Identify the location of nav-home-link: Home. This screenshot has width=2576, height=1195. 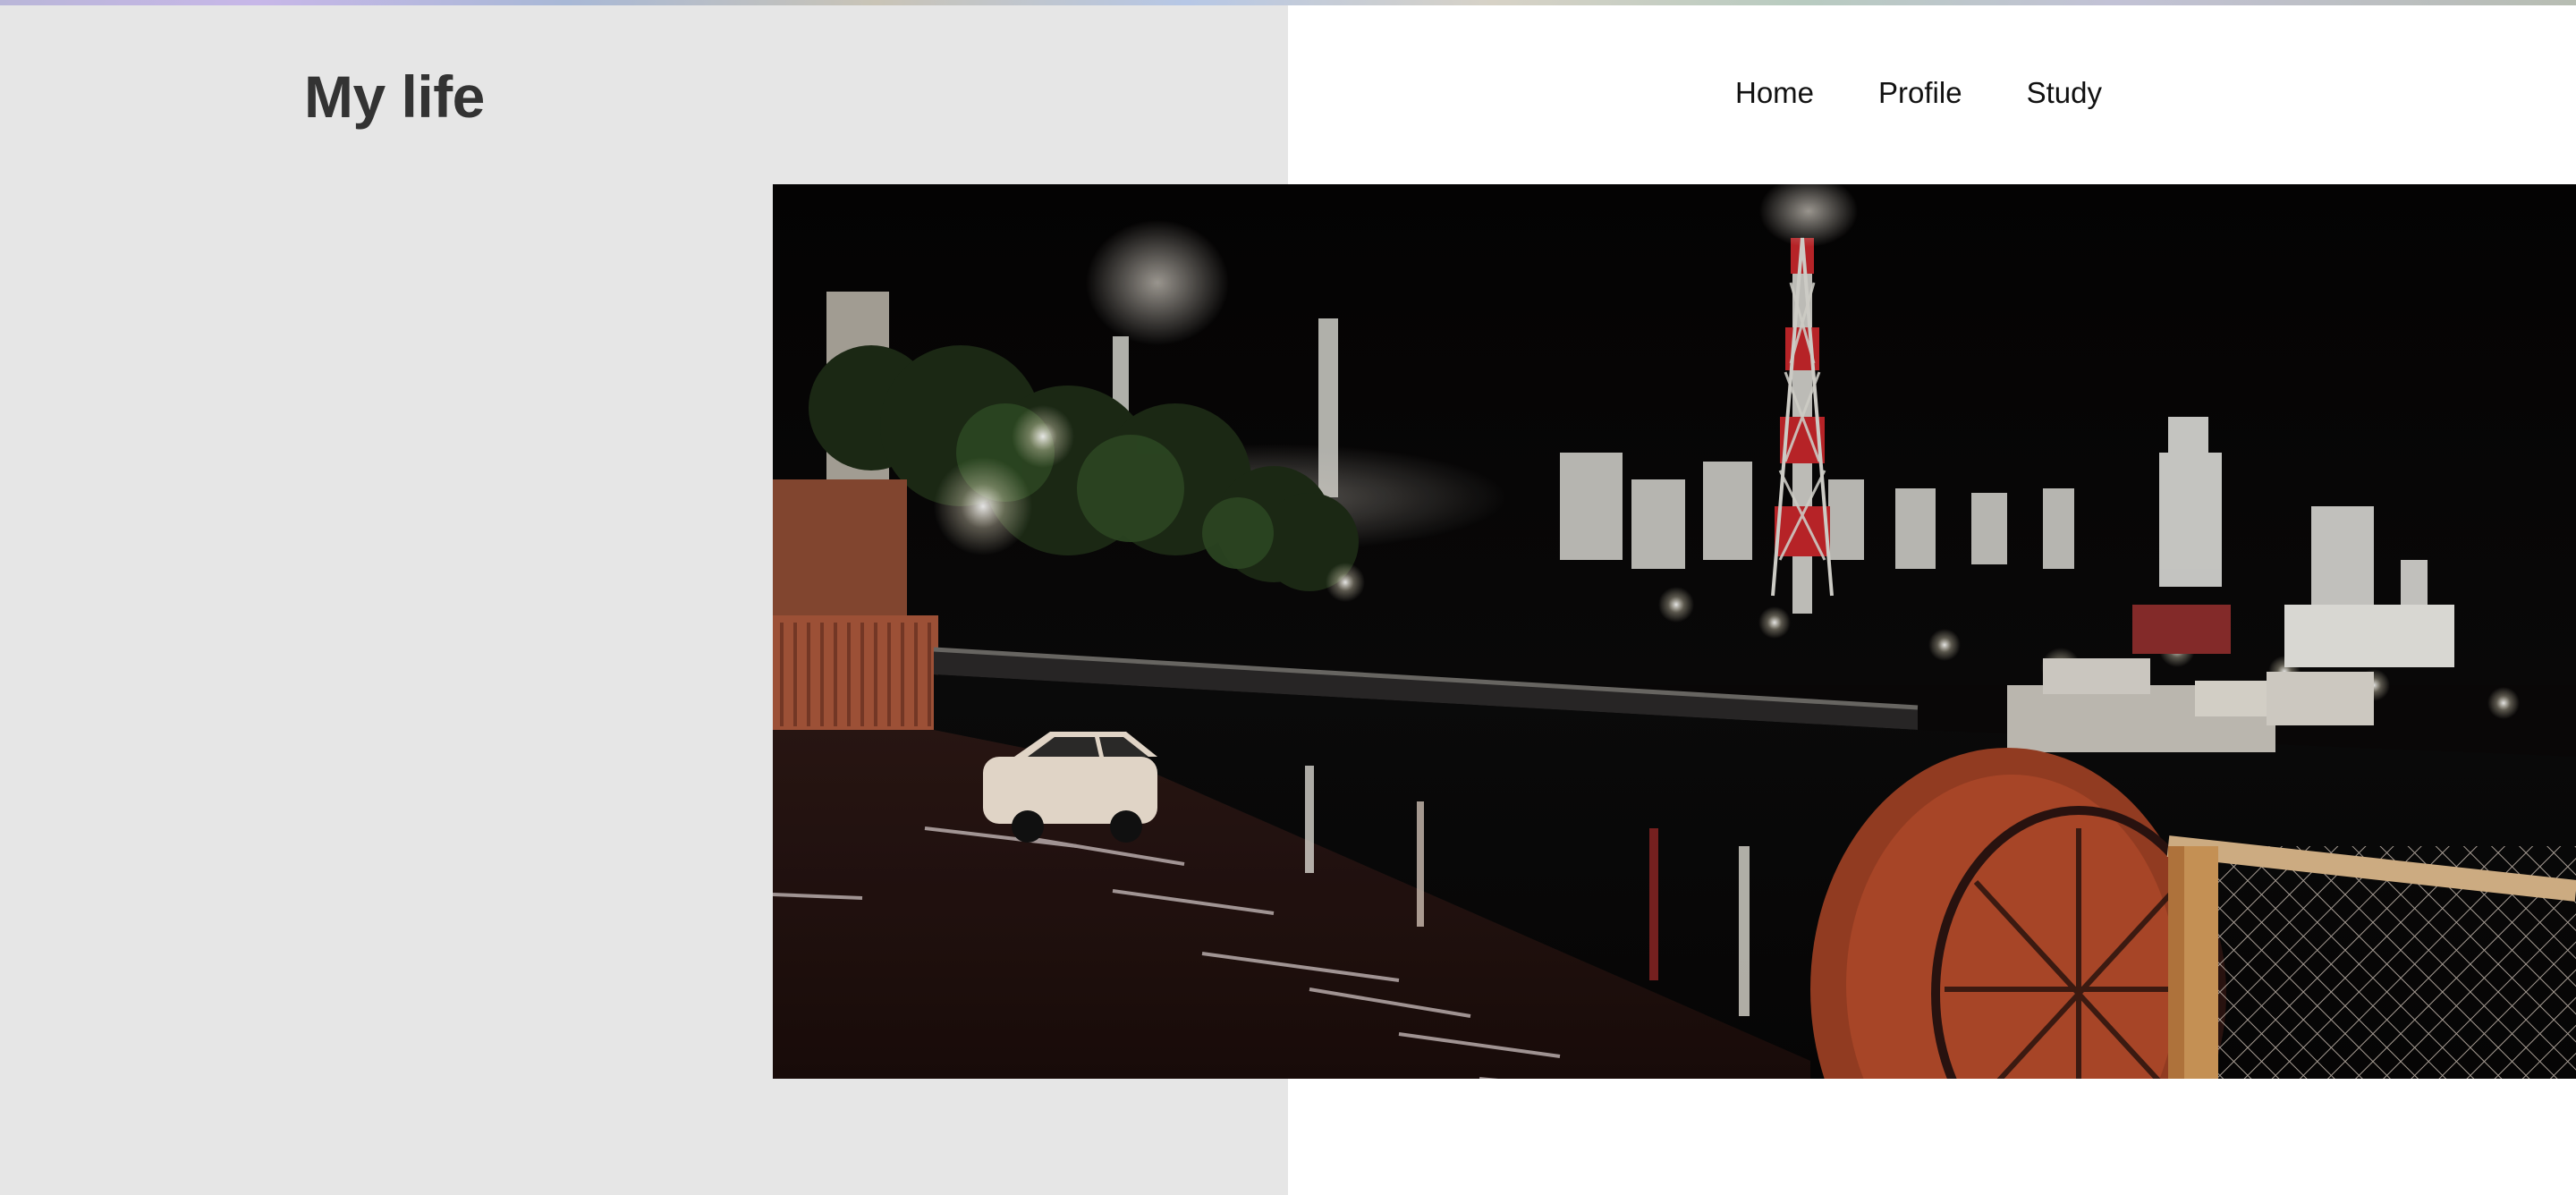
(1774, 93).